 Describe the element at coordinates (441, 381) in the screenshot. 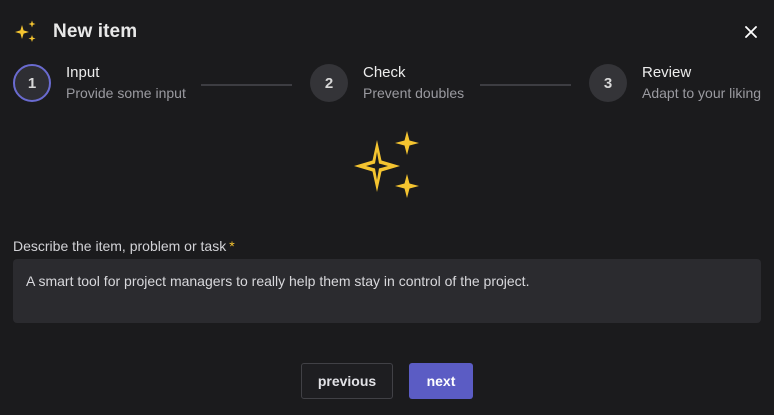

I see `next-button: next` at that location.